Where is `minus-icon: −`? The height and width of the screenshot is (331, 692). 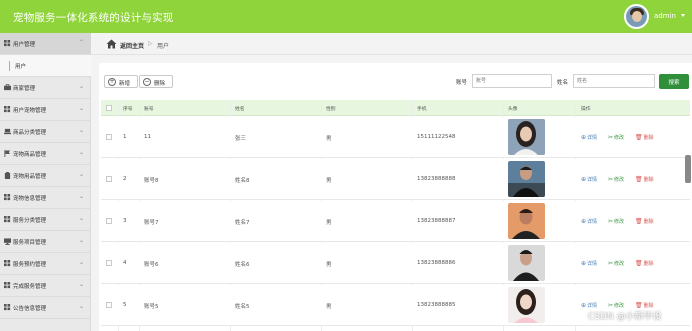 minus-icon: − is located at coordinates (147, 82).